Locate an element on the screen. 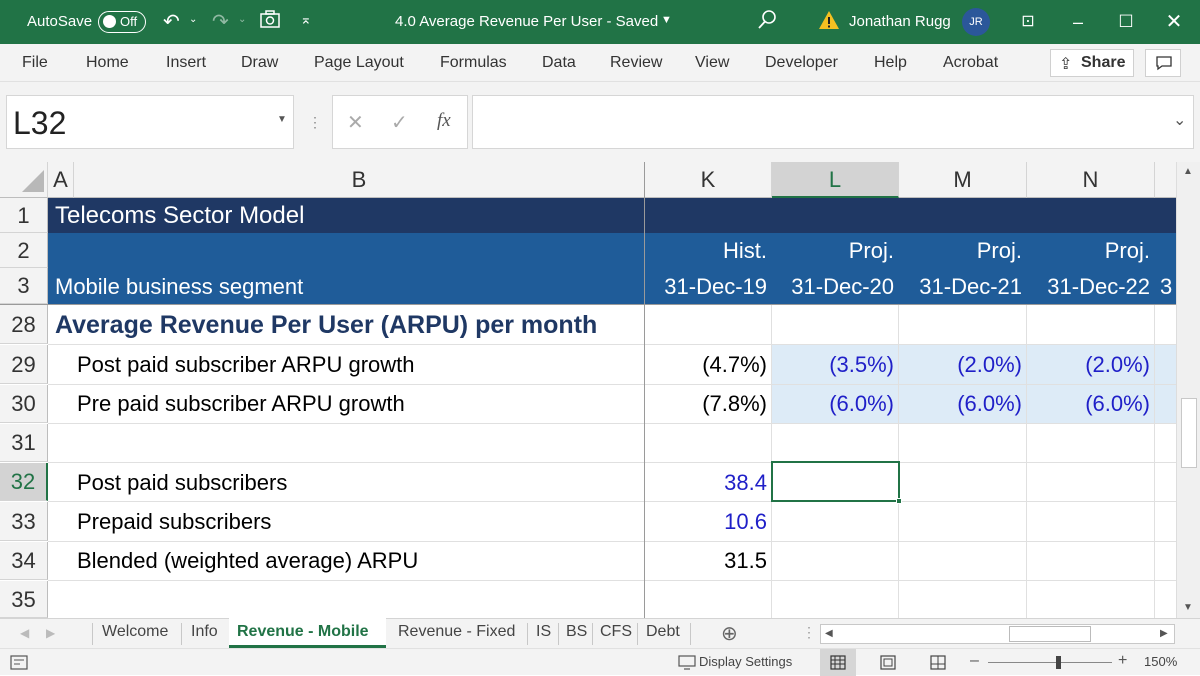 The image size is (1200, 676). column-header-partial is located at coordinates (1165, 180).